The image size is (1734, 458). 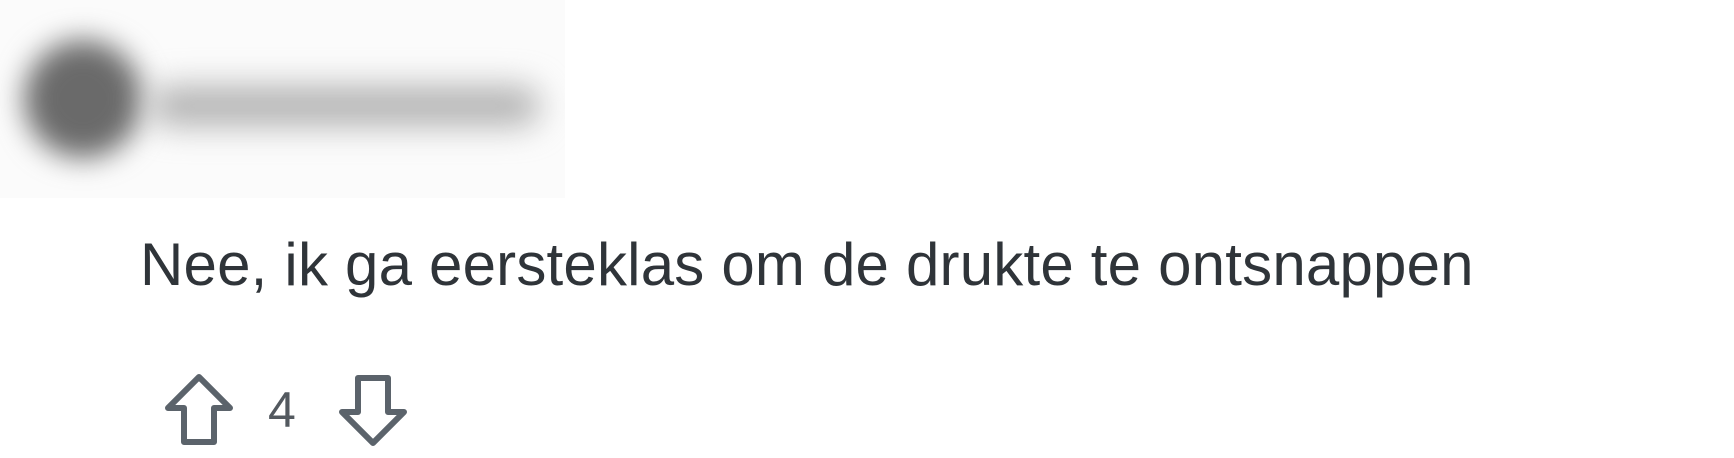 I want to click on avatar, so click(x=83, y=99).